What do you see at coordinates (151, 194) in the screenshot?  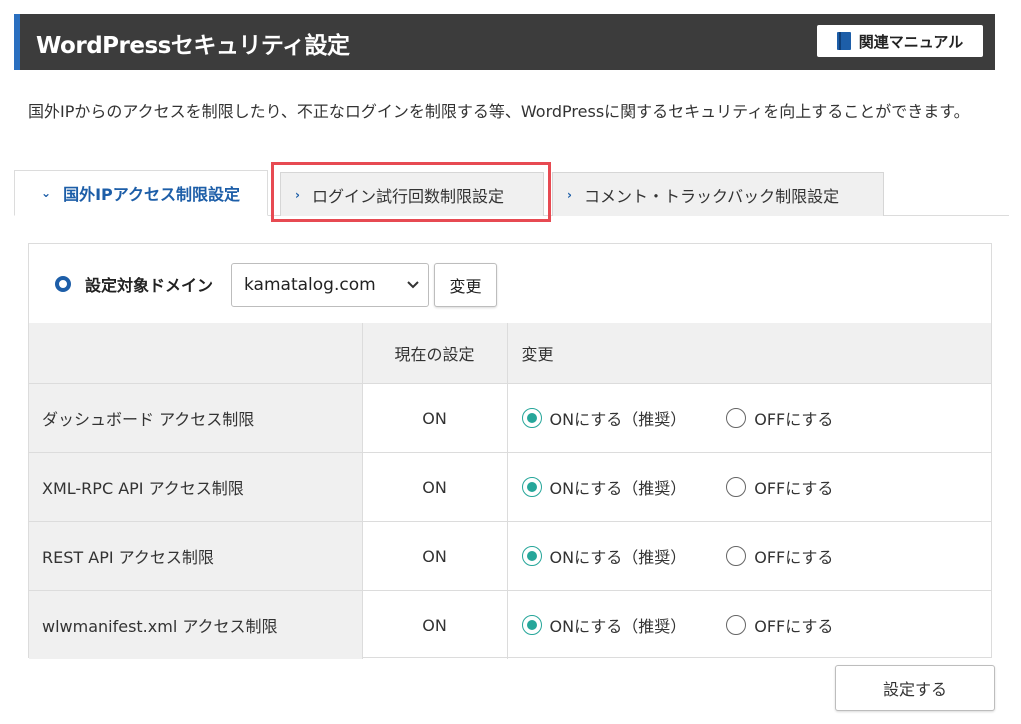 I see `tab-label: 国外IPアクセス制限設定` at bounding box center [151, 194].